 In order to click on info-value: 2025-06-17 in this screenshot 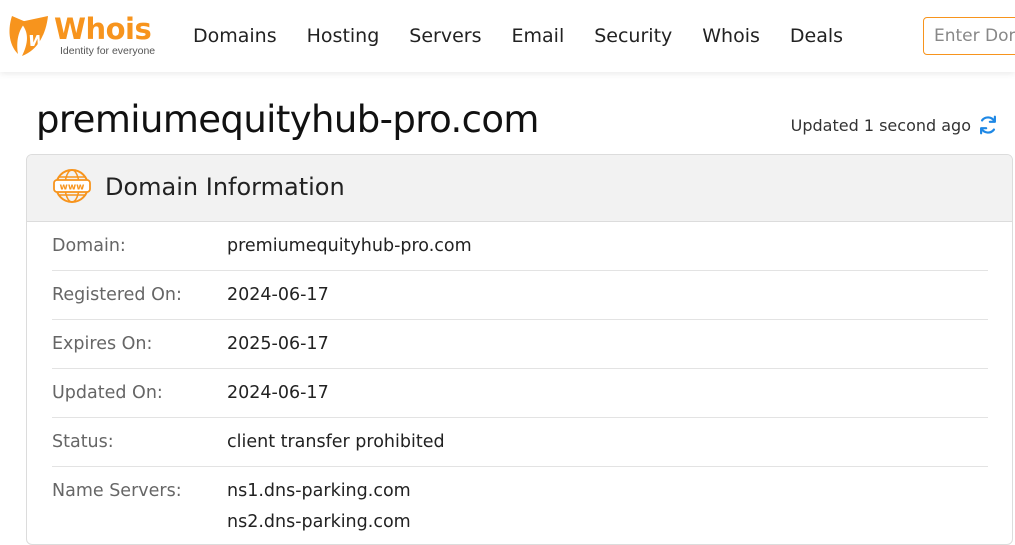, I will do `click(278, 344)`.